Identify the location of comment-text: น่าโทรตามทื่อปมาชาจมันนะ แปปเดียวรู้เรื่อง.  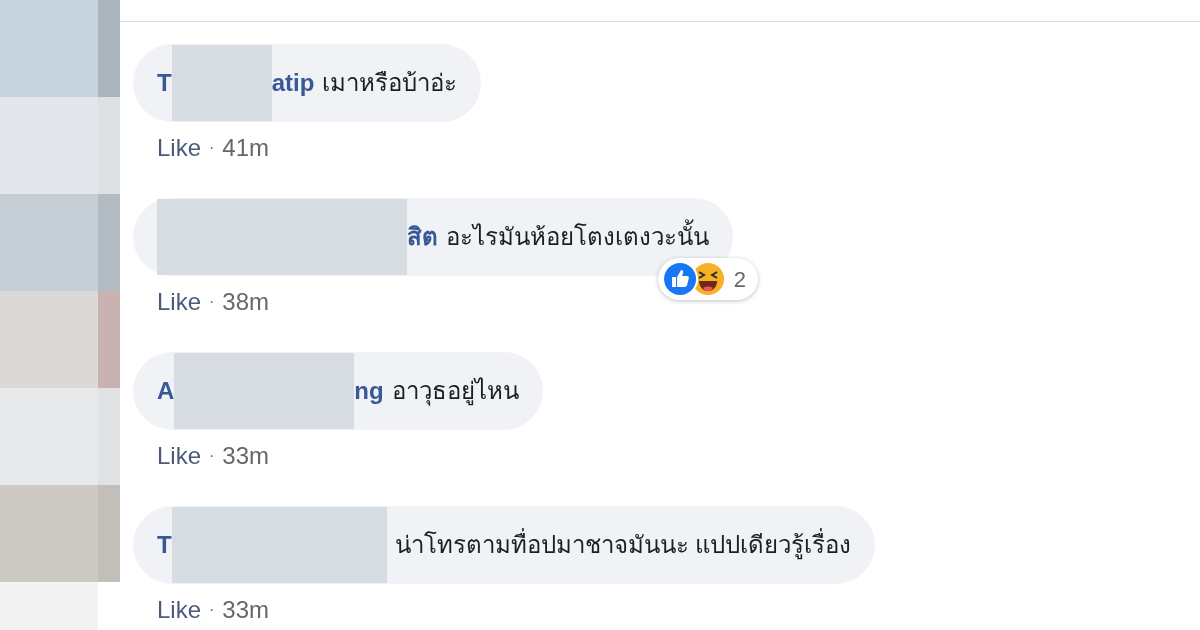
(623, 545).